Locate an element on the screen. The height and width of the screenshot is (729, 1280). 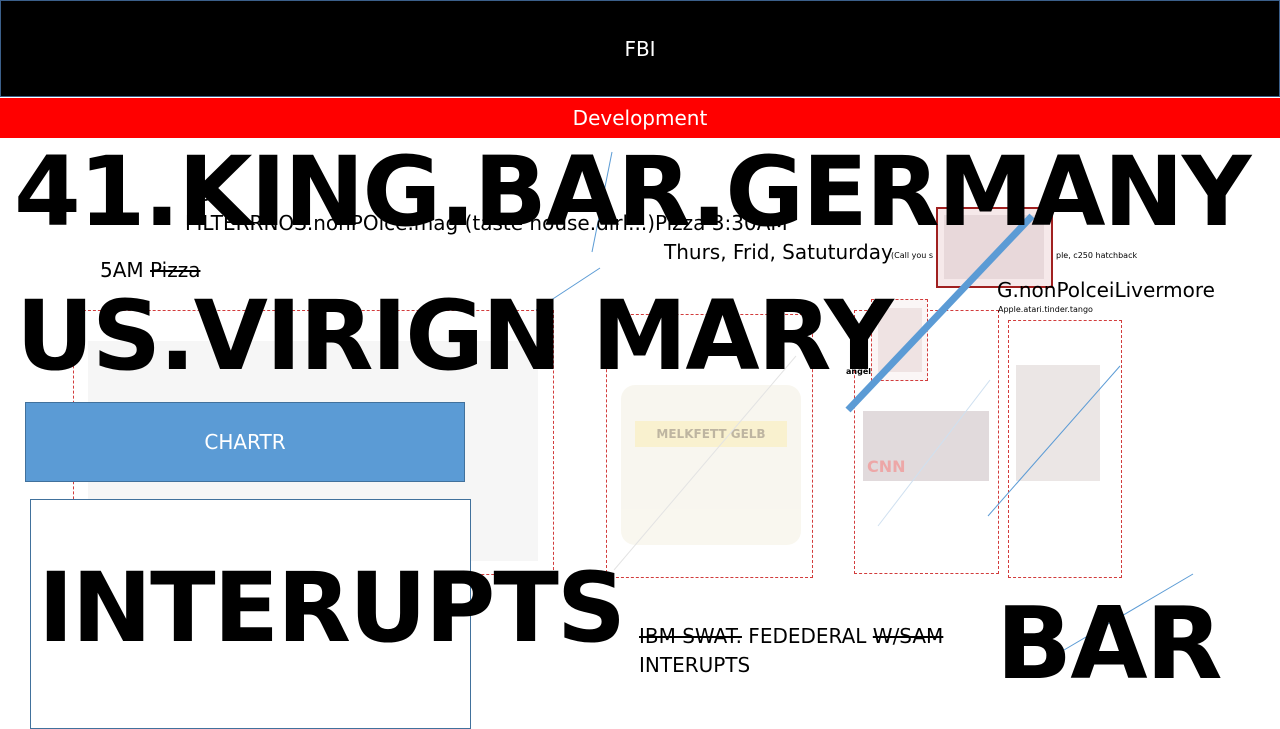
photo-right is located at coordinates (1058, 423).